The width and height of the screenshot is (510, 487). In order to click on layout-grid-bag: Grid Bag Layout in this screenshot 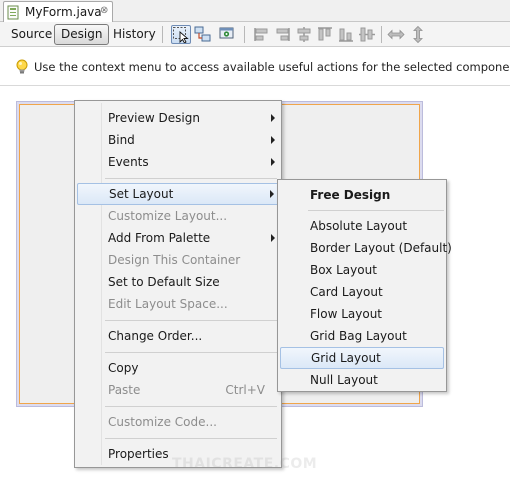, I will do `click(362, 336)`.